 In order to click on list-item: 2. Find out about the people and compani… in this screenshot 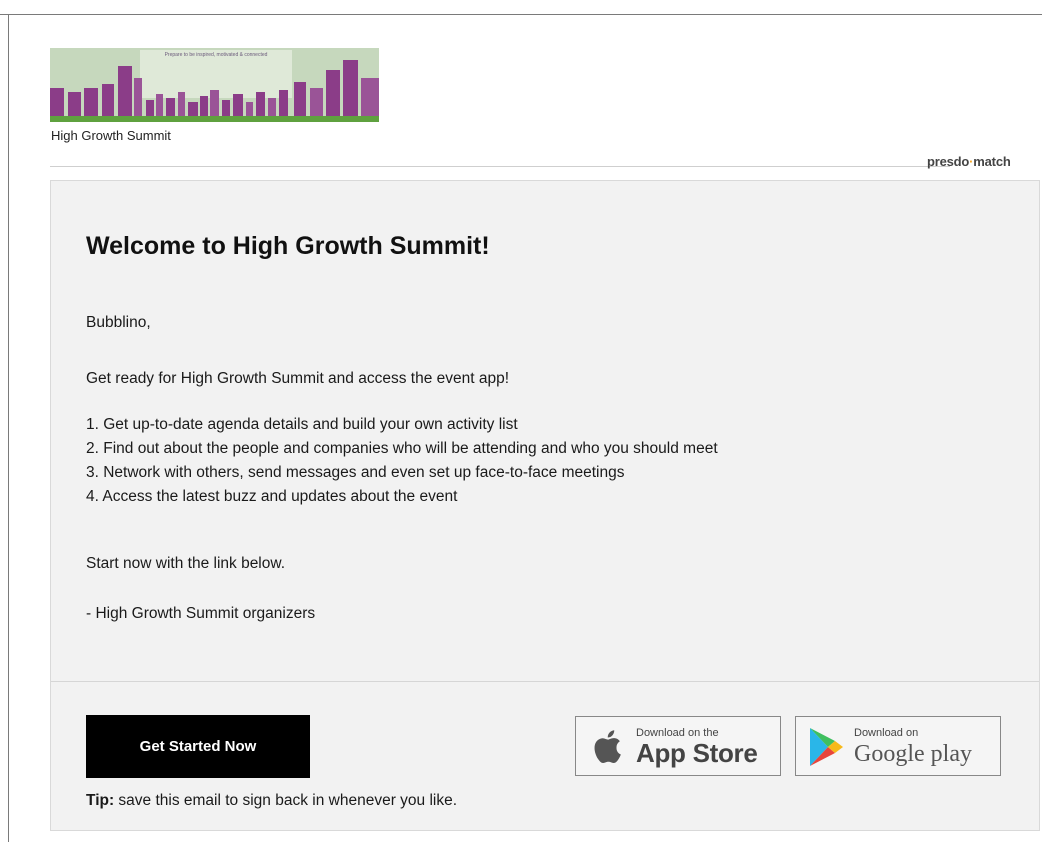, I will do `click(402, 448)`.